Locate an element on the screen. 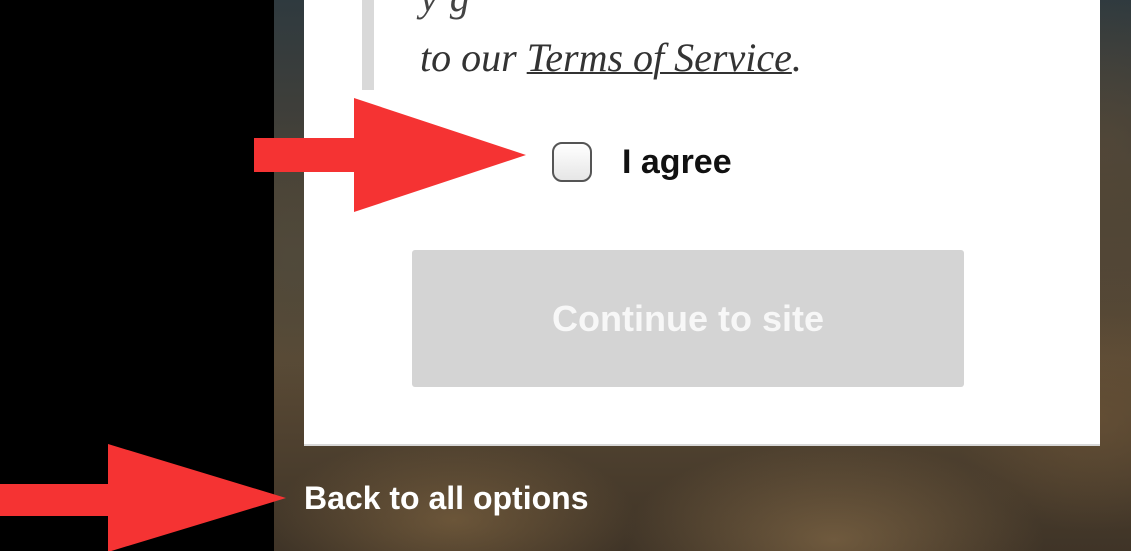 The width and height of the screenshot is (1131, 551). terms-of-service-link: Terms of Service is located at coordinates (659, 57).